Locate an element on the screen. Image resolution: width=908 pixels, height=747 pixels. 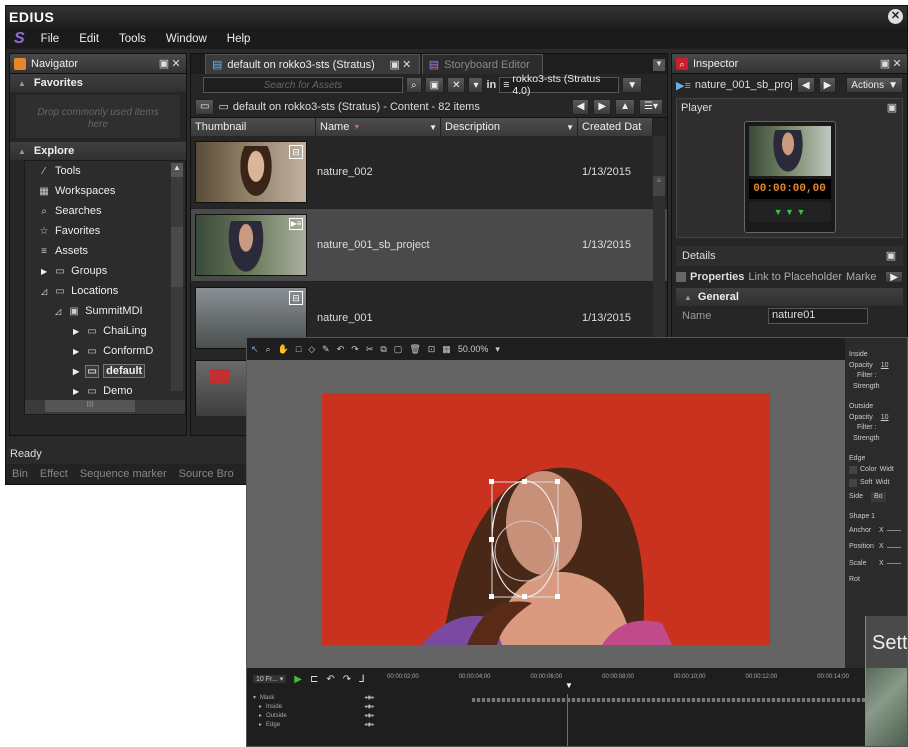
tree-item-conformd: ▶ ▭ ConformD is located at coordinates (105, 351).